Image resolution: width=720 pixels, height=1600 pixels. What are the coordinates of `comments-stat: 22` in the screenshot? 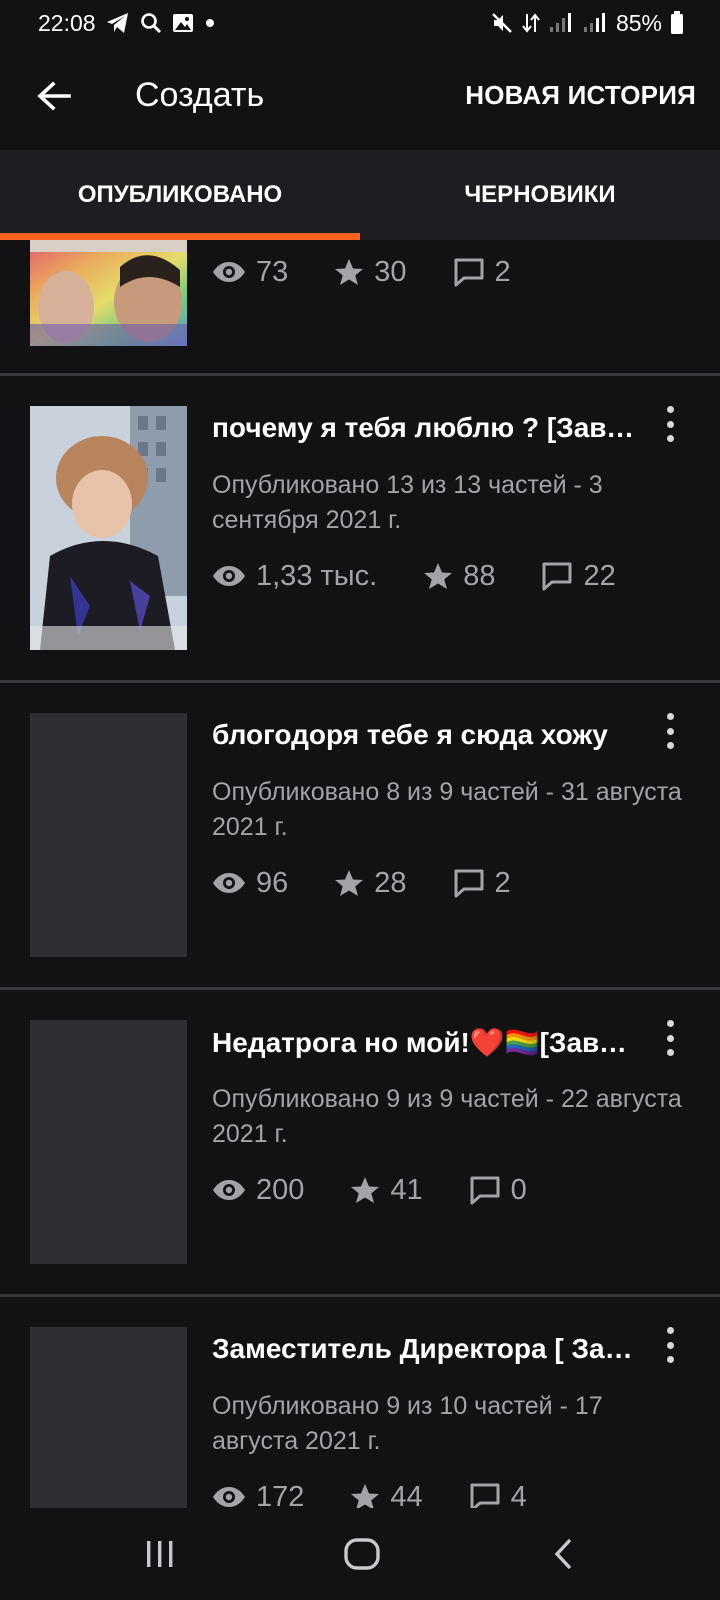 It's located at (578, 576).